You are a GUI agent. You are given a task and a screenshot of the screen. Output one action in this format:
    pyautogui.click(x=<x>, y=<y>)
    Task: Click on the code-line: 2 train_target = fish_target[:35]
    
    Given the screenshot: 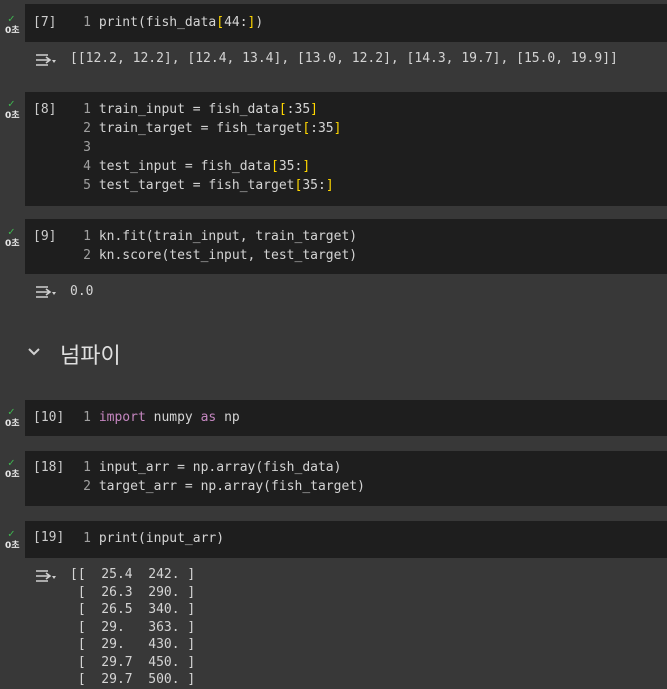 What is the action you would take?
    pyautogui.click(x=210, y=128)
    